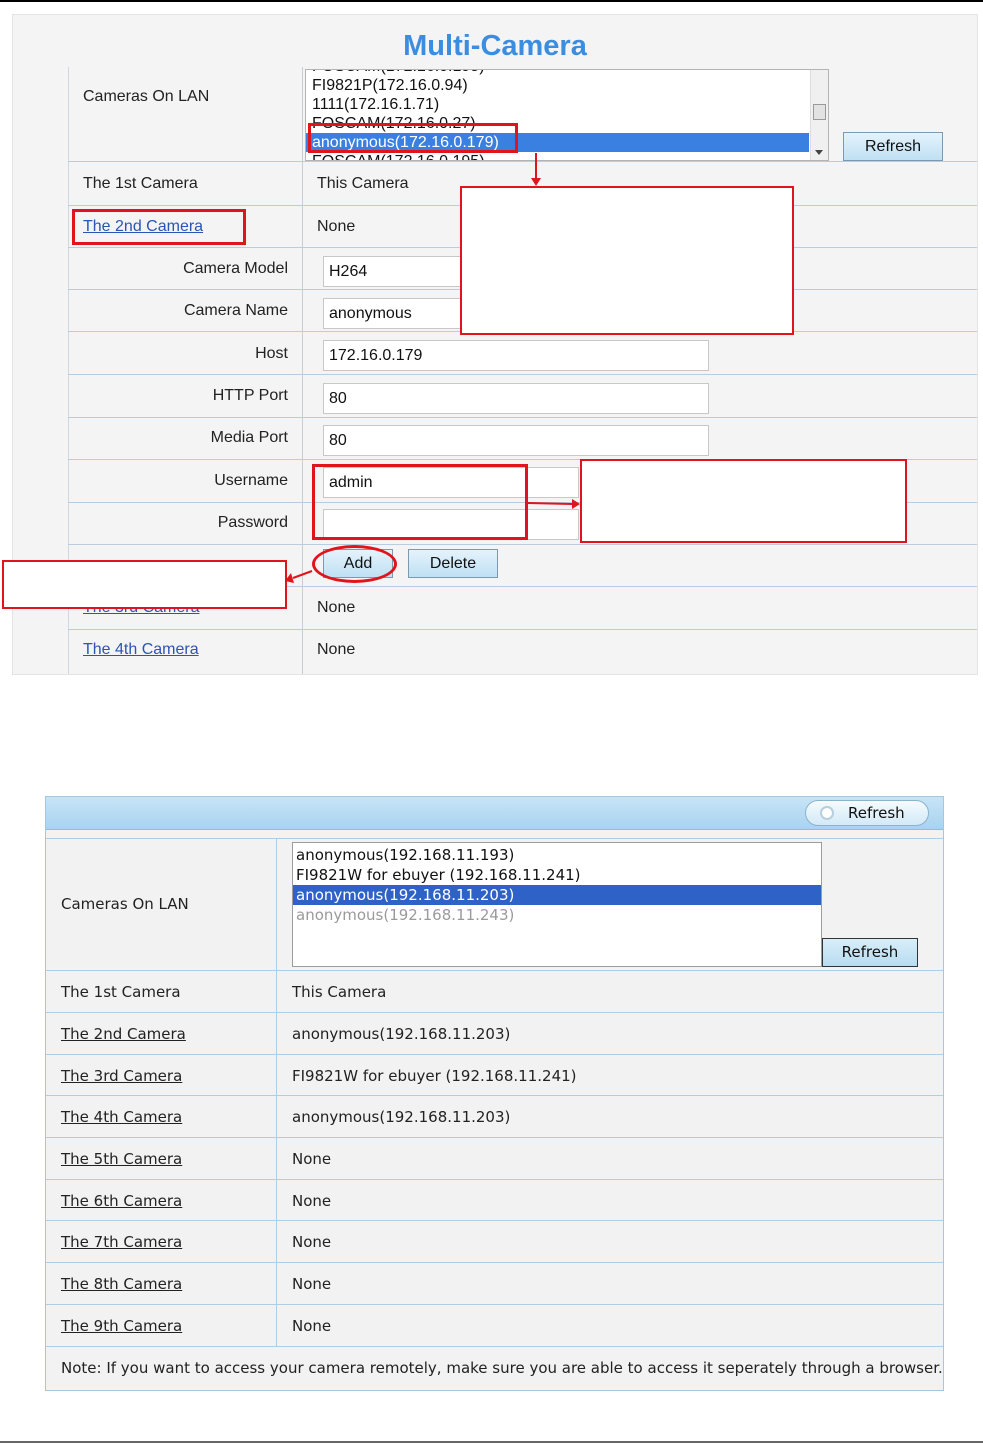  I want to click on fifth-camera-value: None, so click(312, 1159).